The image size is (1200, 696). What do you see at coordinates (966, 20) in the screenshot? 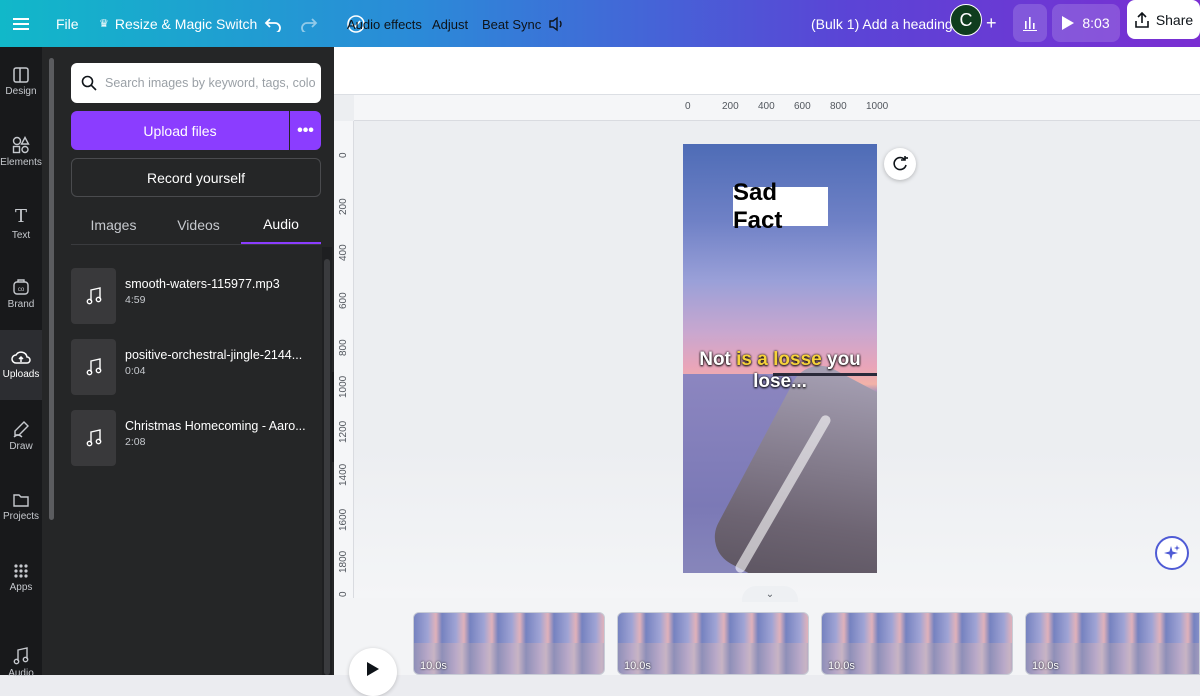
I see `avatar: C` at bounding box center [966, 20].